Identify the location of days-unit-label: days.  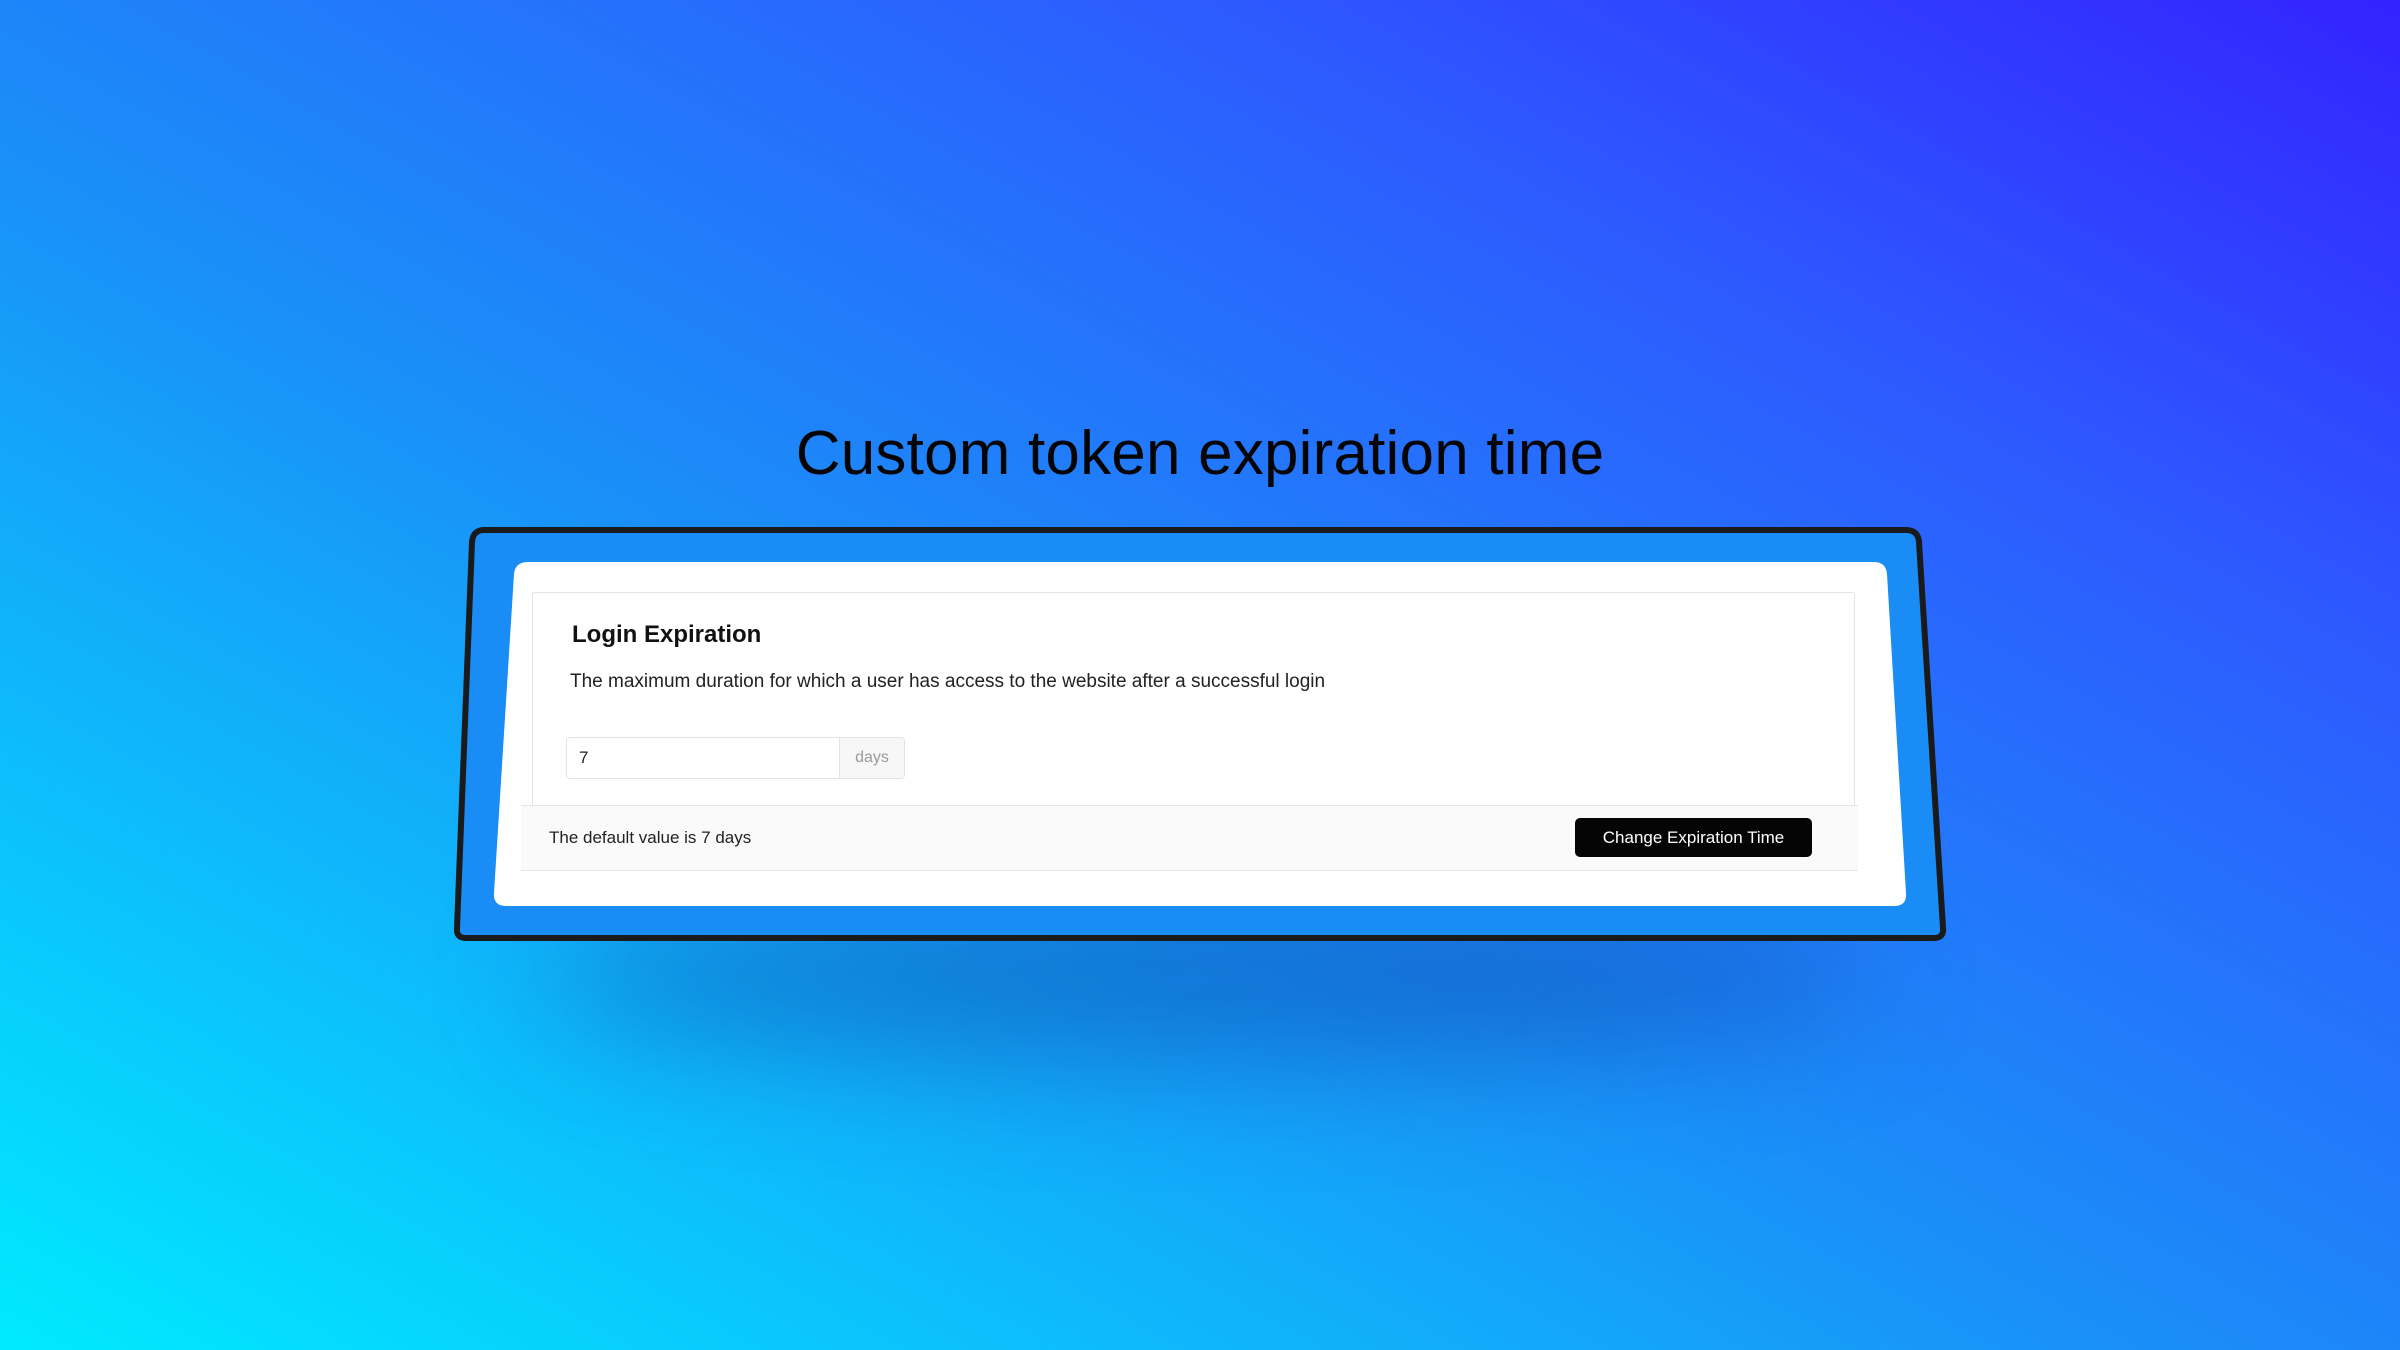
(871, 758).